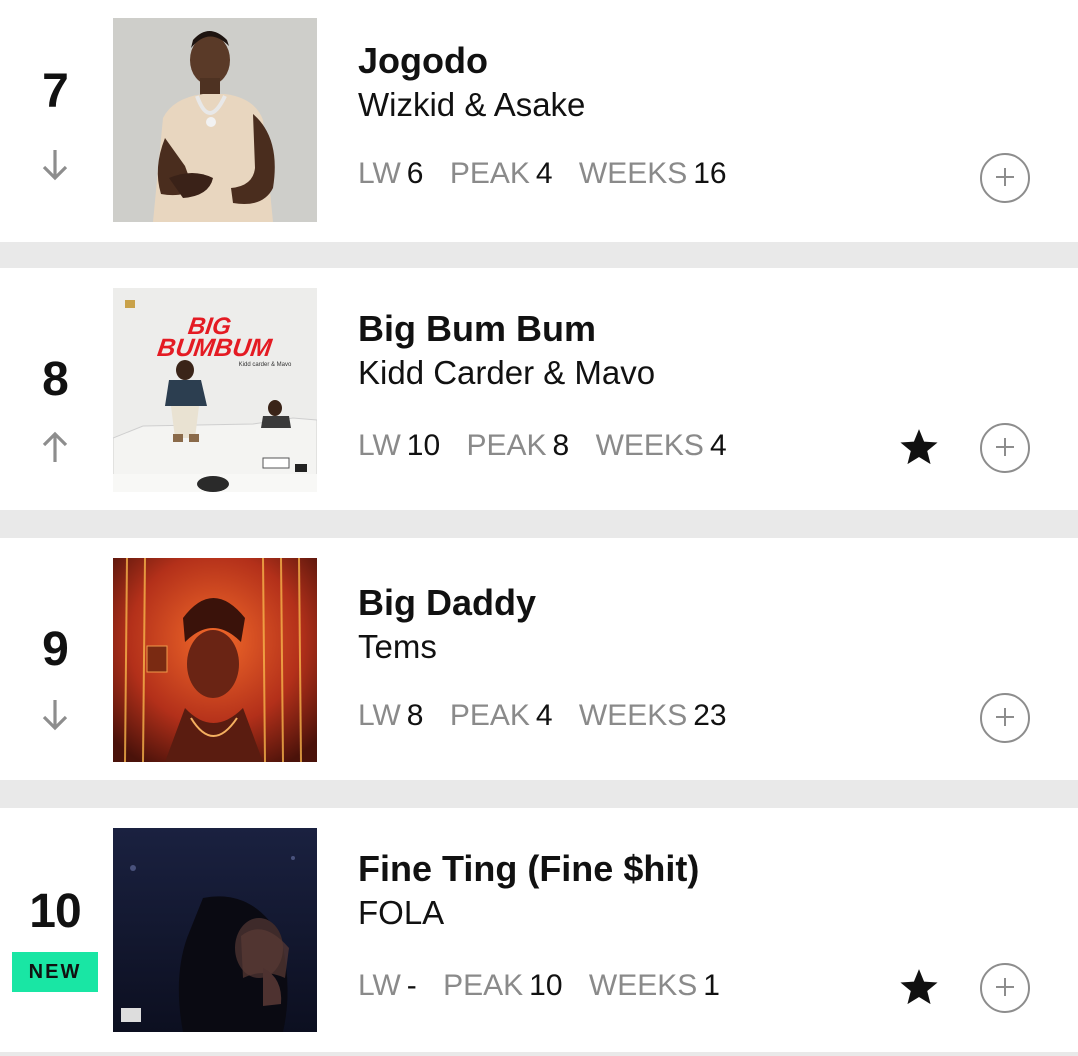 Image resolution: width=1078 pixels, height=1056 pixels. I want to click on peak-value: 10, so click(546, 985).